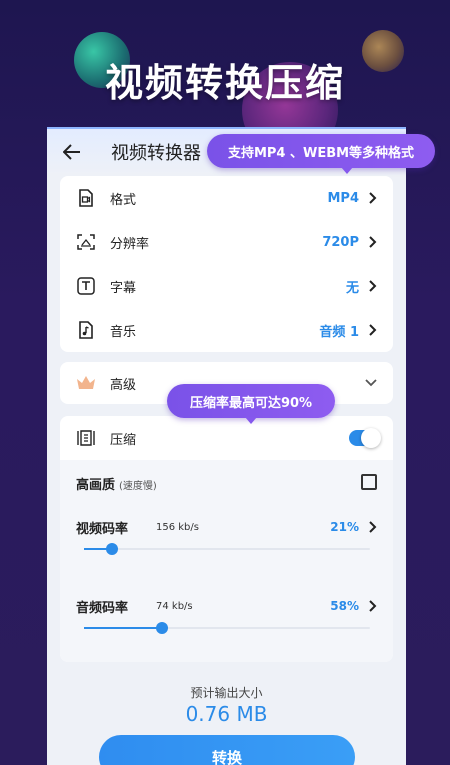 This screenshot has width=450, height=765. Describe the element at coordinates (369, 482) in the screenshot. I see `high-quality-checkbox` at that location.